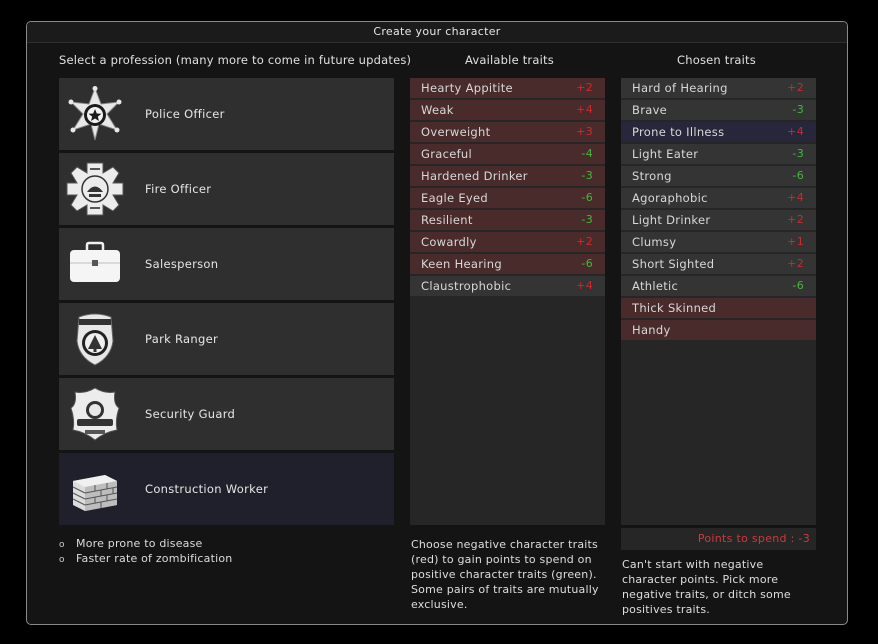 Image resolution: width=878 pixels, height=644 pixels. Describe the element at coordinates (651, 330) in the screenshot. I see `trait-name: Handy` at that location.